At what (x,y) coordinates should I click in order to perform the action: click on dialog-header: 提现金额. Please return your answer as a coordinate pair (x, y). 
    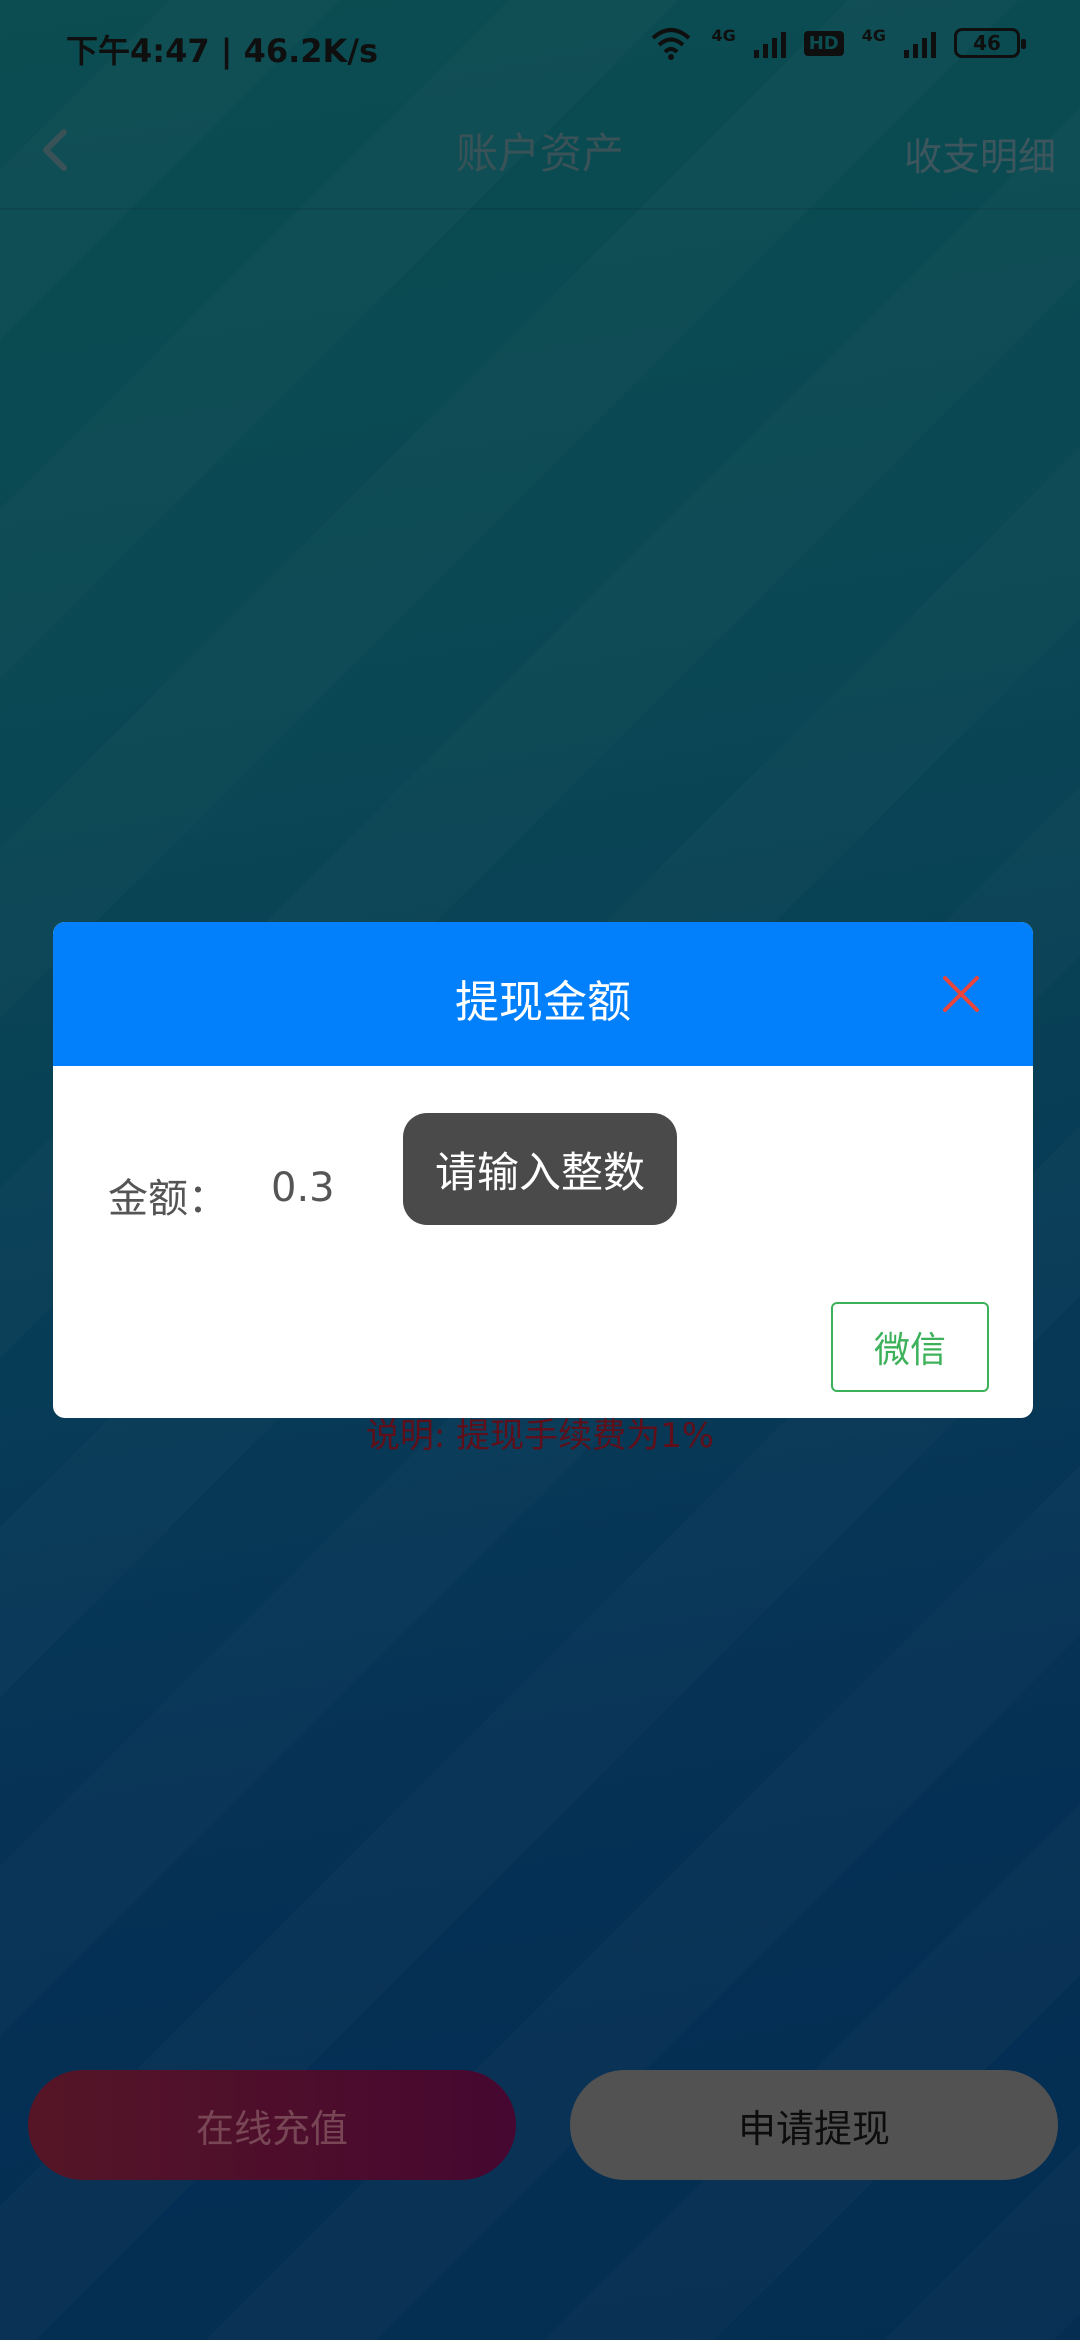
    Looking at the image, I should click on (543, 994).